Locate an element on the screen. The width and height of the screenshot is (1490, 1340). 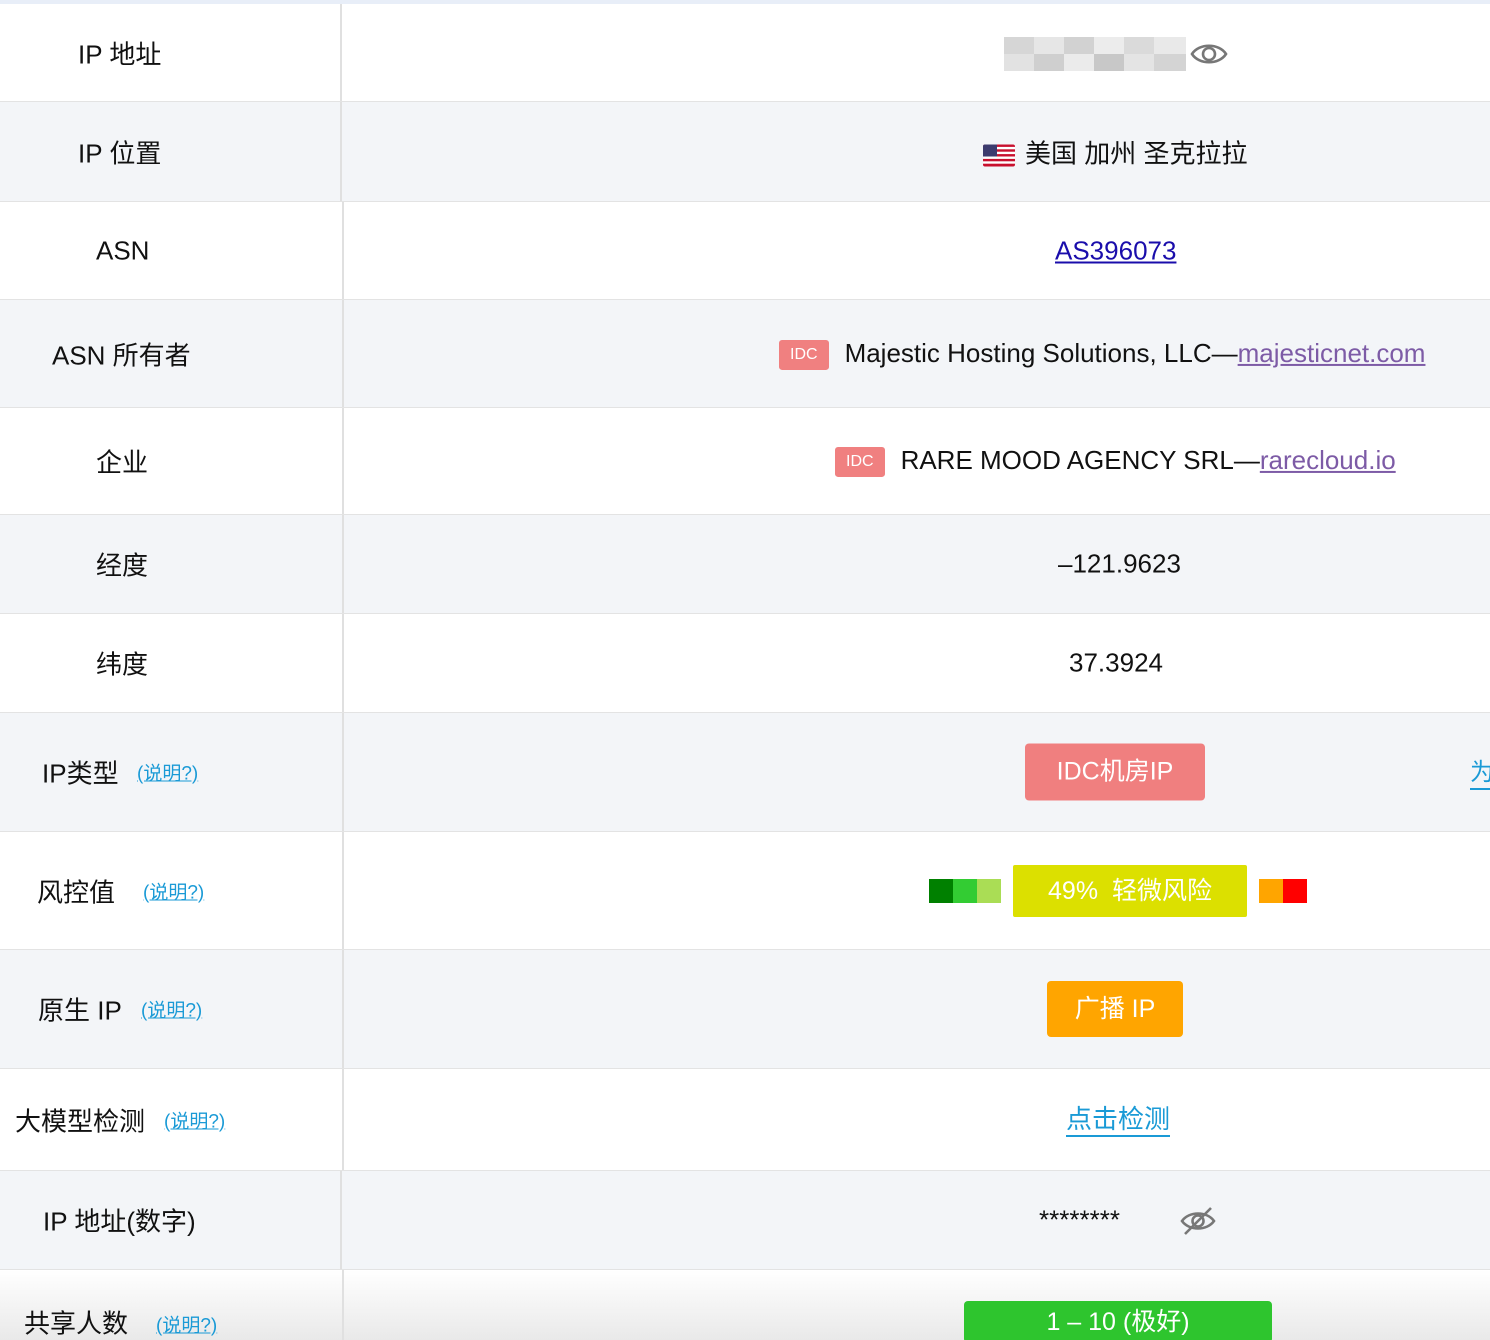
us-flag-icon is located at coordinates (999, 155).